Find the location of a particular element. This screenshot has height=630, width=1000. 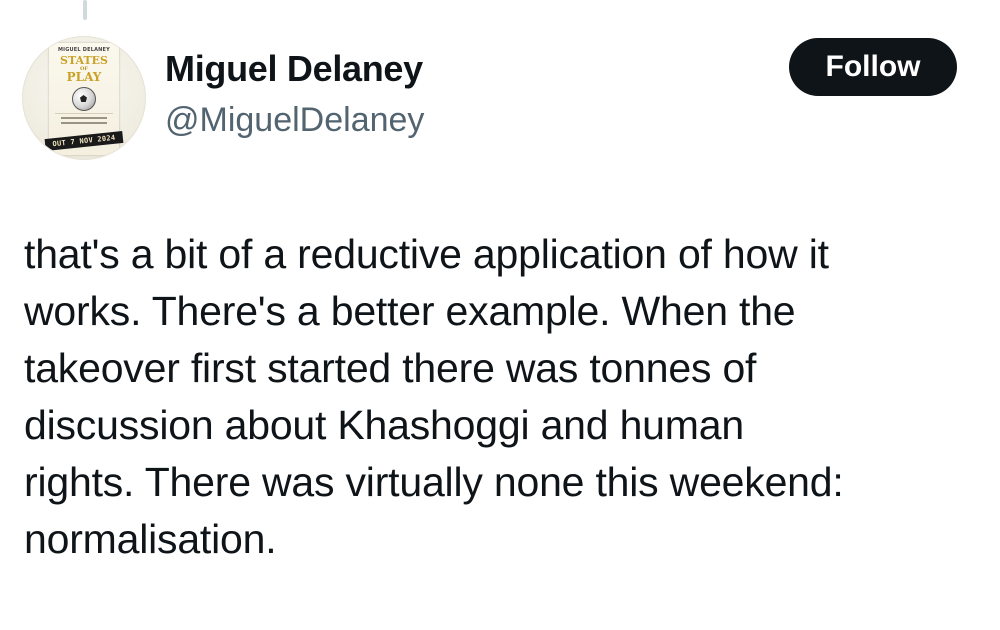

book-title: STATES OF PLAY is located at coordinates (84, 69).